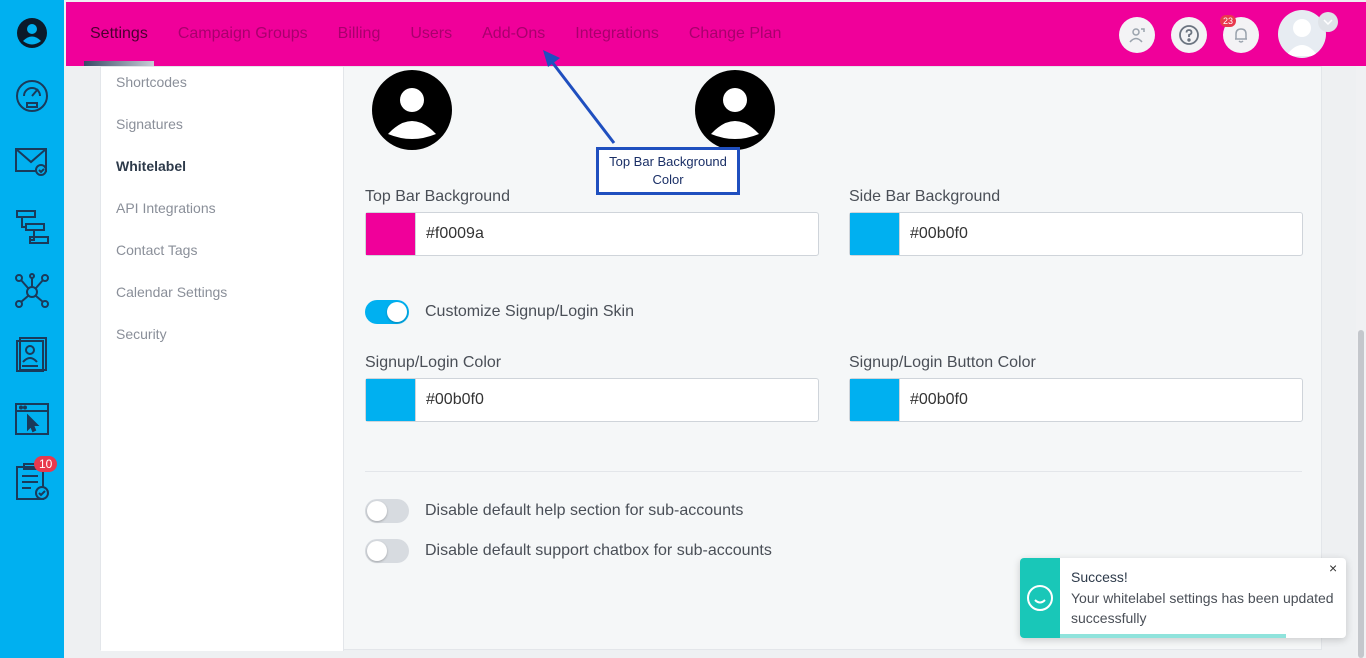  What do you see at coordinates (1228, 21) in the screenshot?
I see `notification-badge: 23` at bounding box center [1228, 21].